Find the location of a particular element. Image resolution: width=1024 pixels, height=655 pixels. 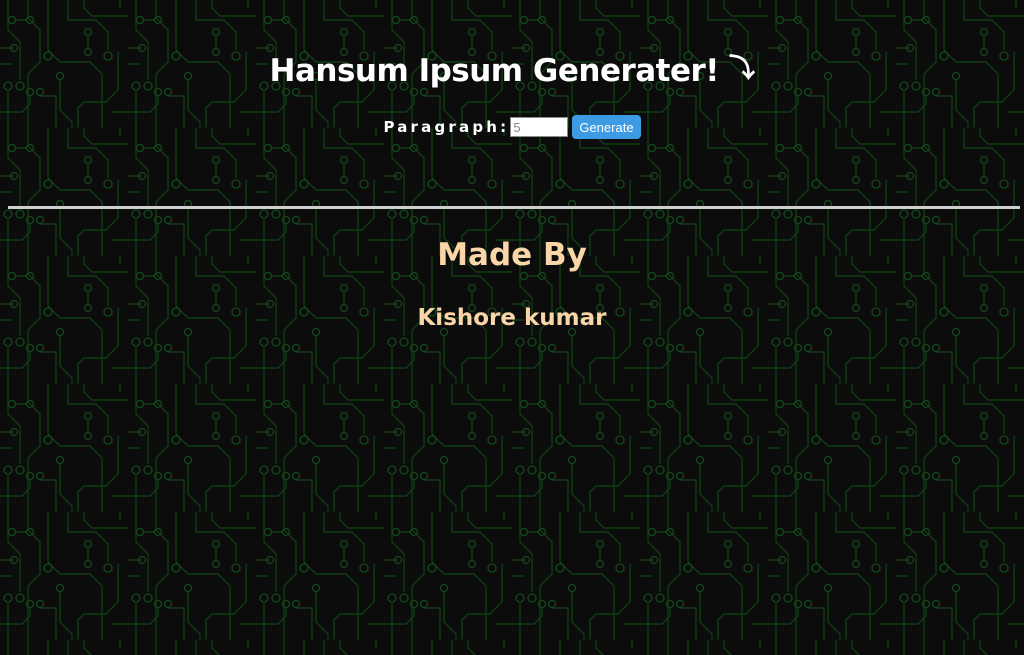

page-title: Hansum Ipsum Generater! ⤵ is located at coordinates (512, 68).